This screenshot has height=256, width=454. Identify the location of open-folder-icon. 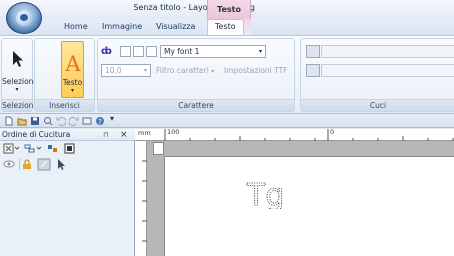
(22, 121).